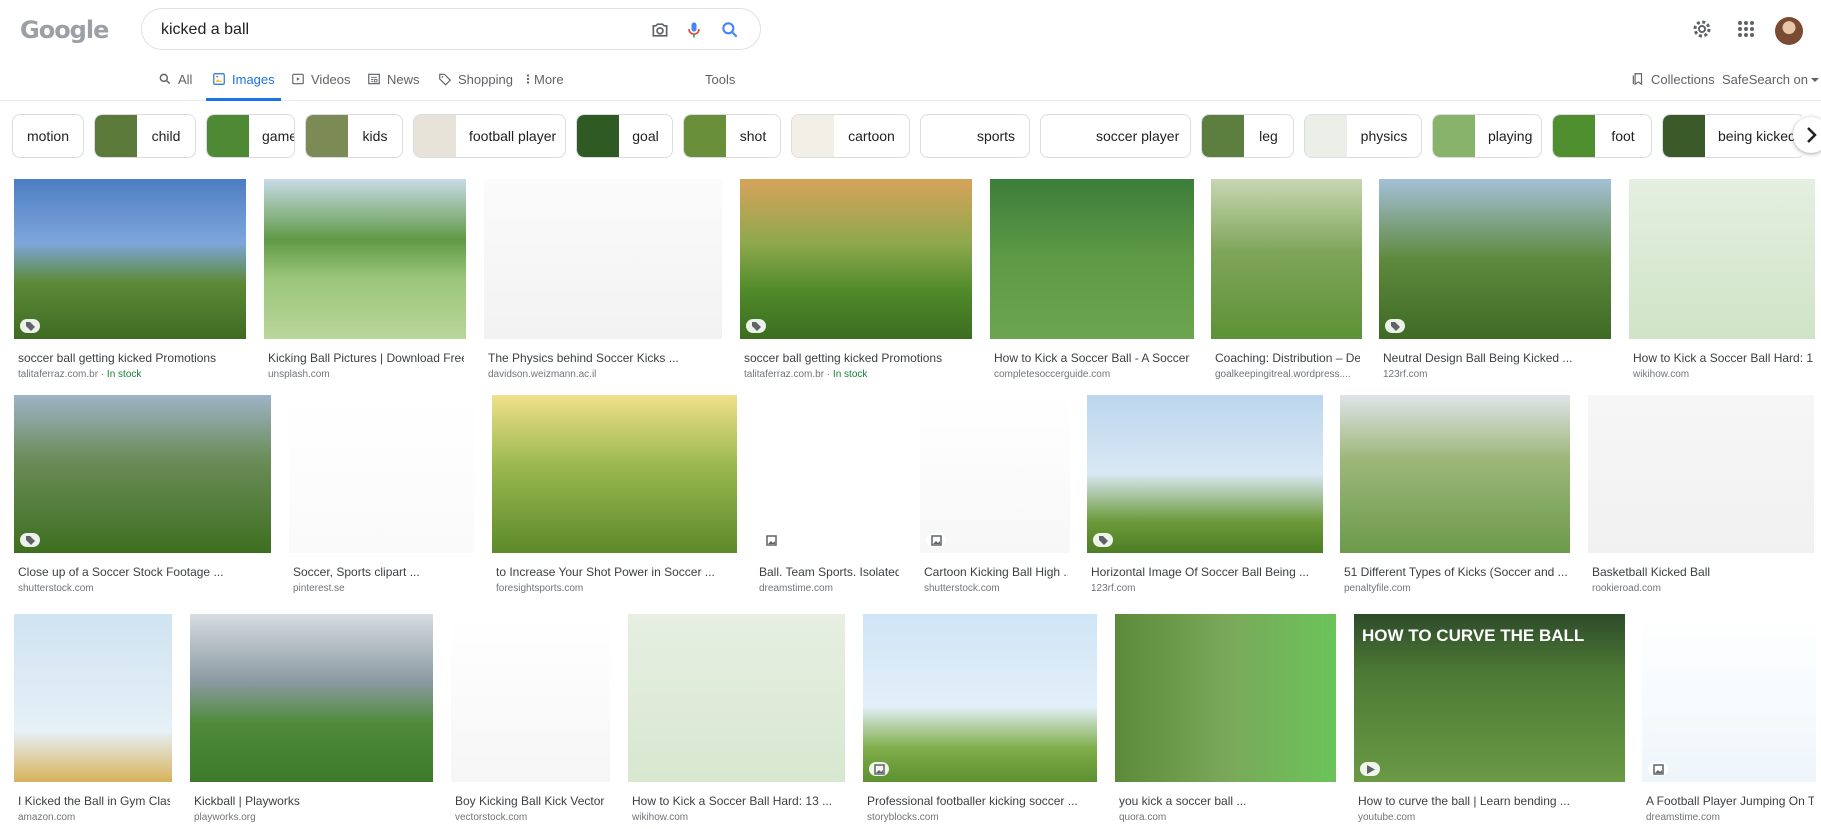 This screenshot has width=1821, height=829. Describe the element at coordinates (1789, 31) in the screenshot. I see `account-avatar` at that location.